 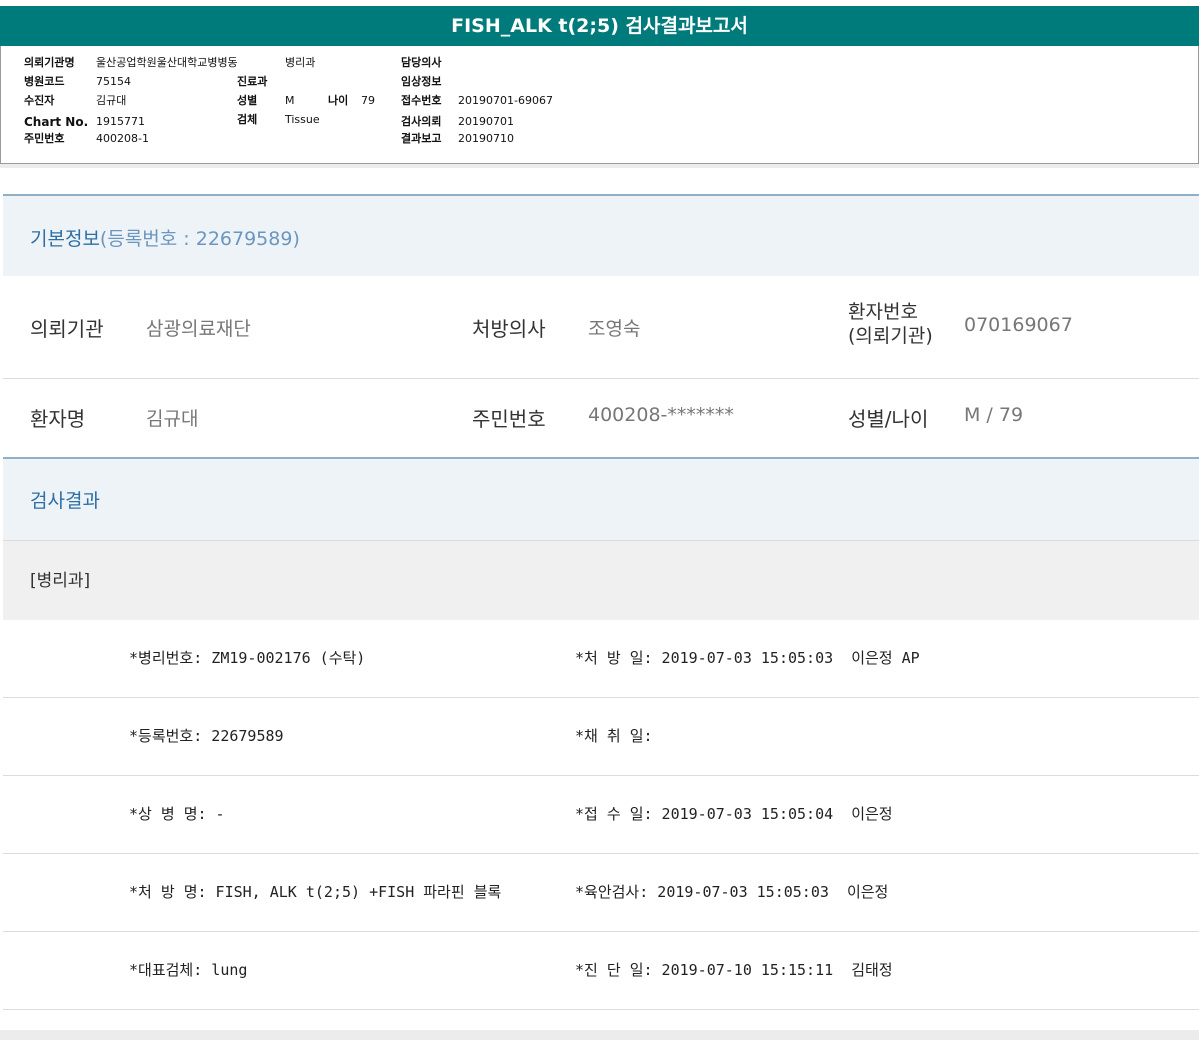 What do you see at coordinates (252, 81) in the screenshot?
I see `meta-label-clinic: 진료과` at bounding box center [252, 81].